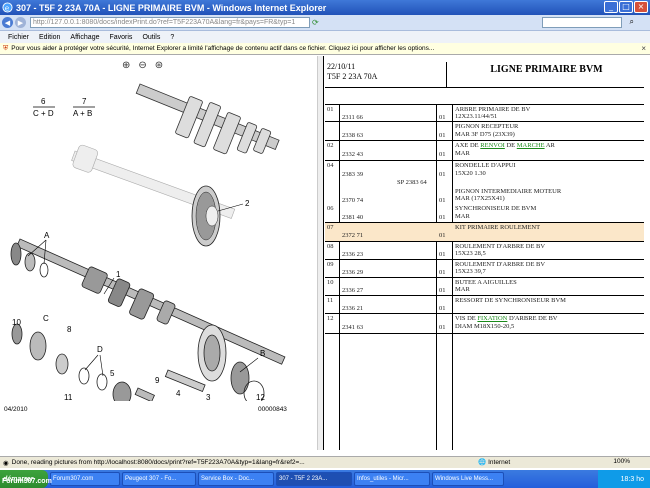 The image size is (650, 488). What do you see at coordinates (16, 322) in the screenshot?
I see `callout-10: 10` at bounding box center [16, 322].